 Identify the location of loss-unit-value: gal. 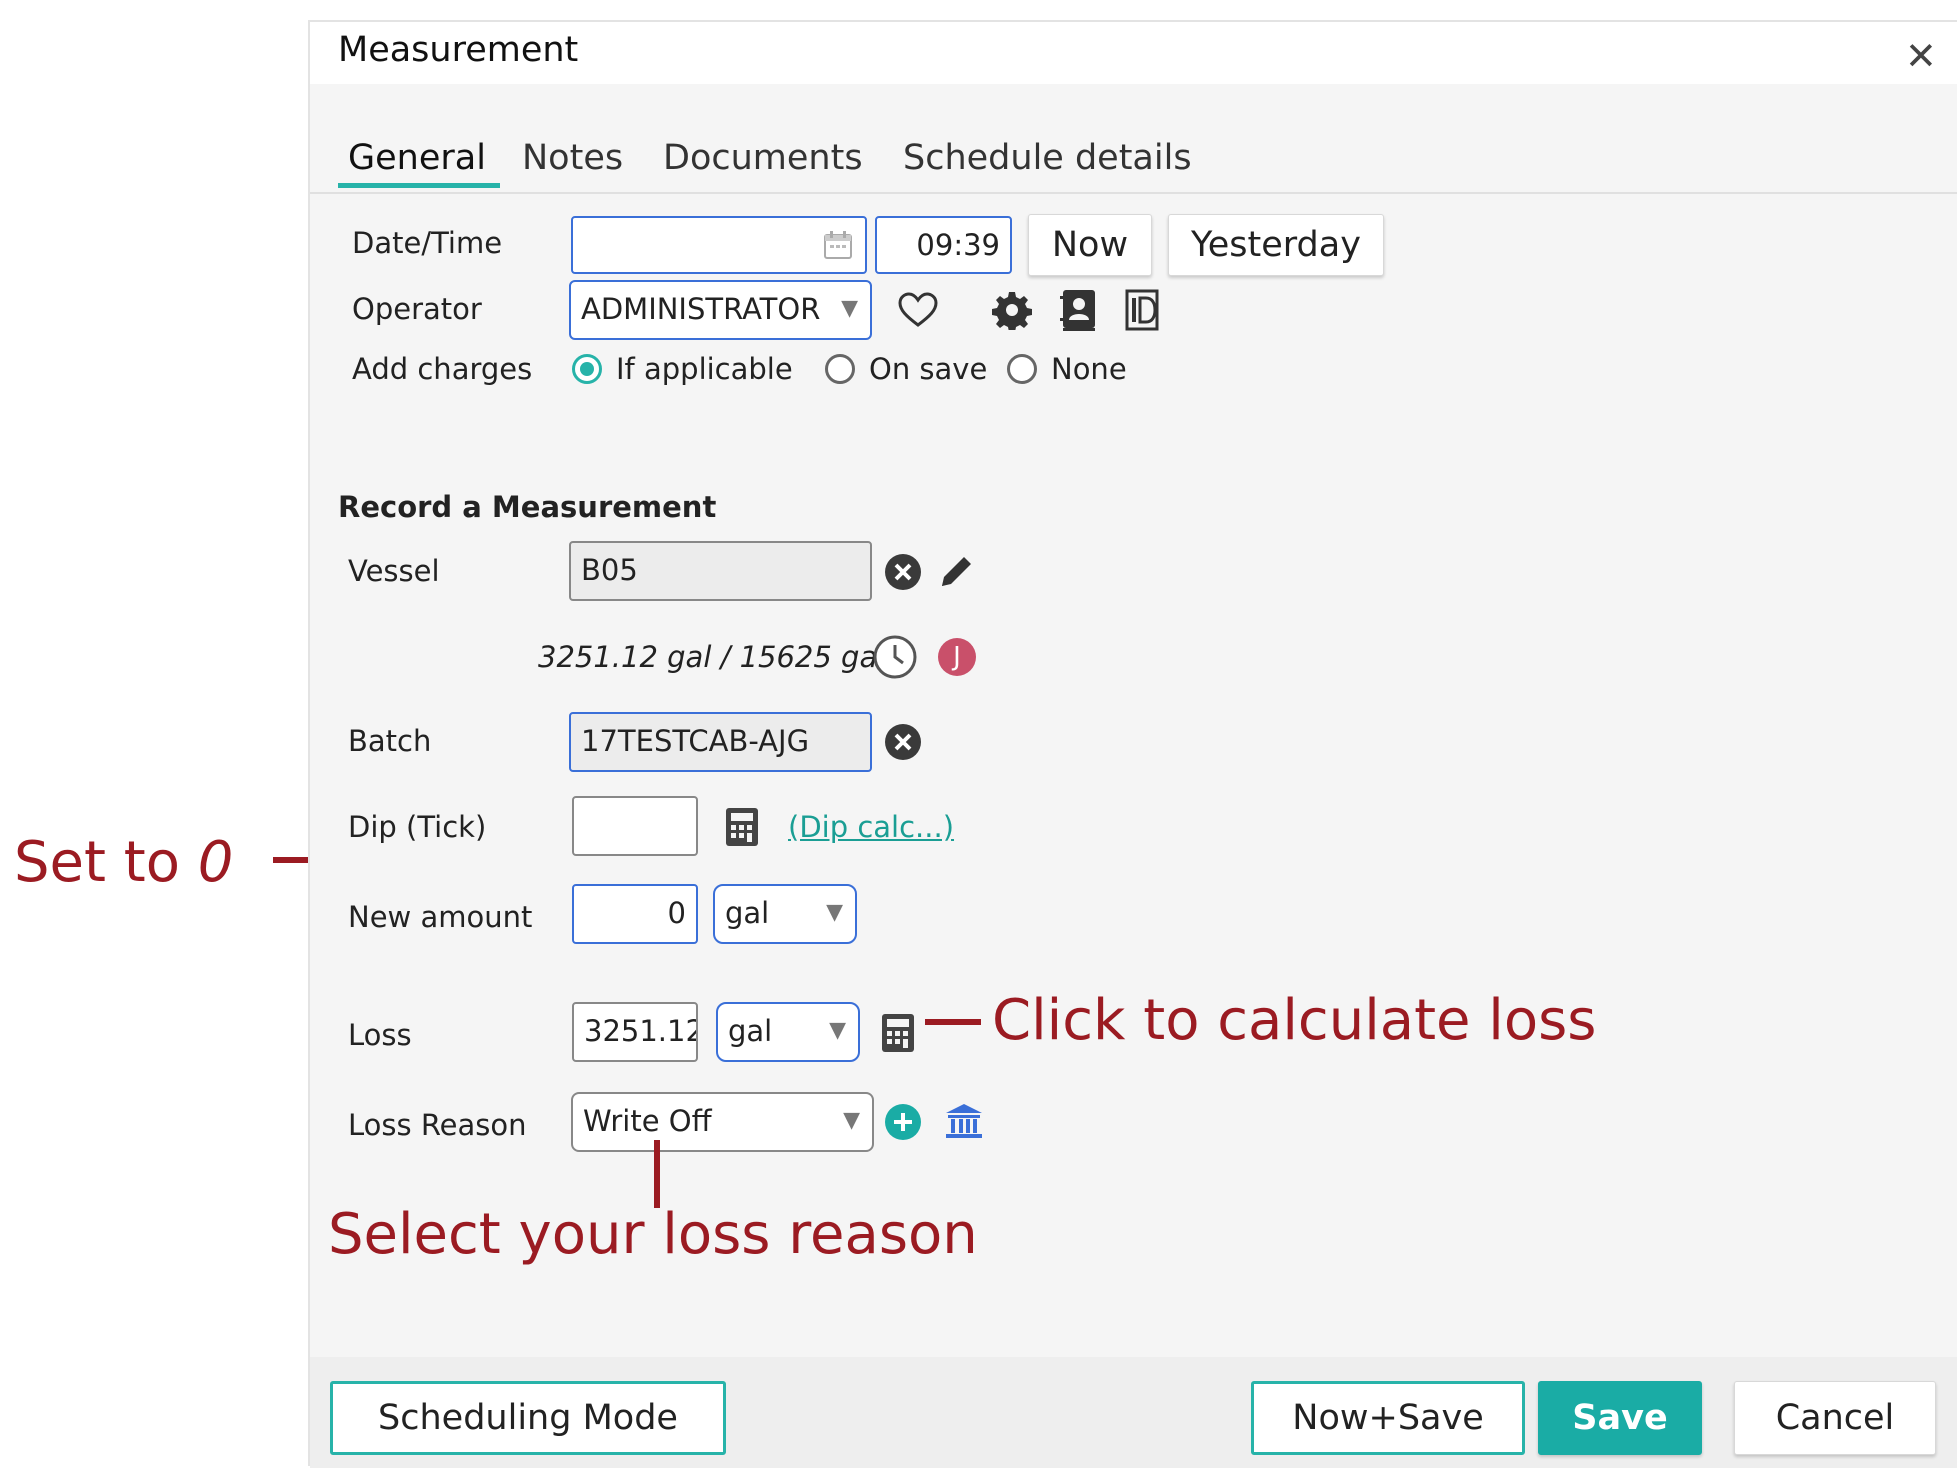
(750, 1031).